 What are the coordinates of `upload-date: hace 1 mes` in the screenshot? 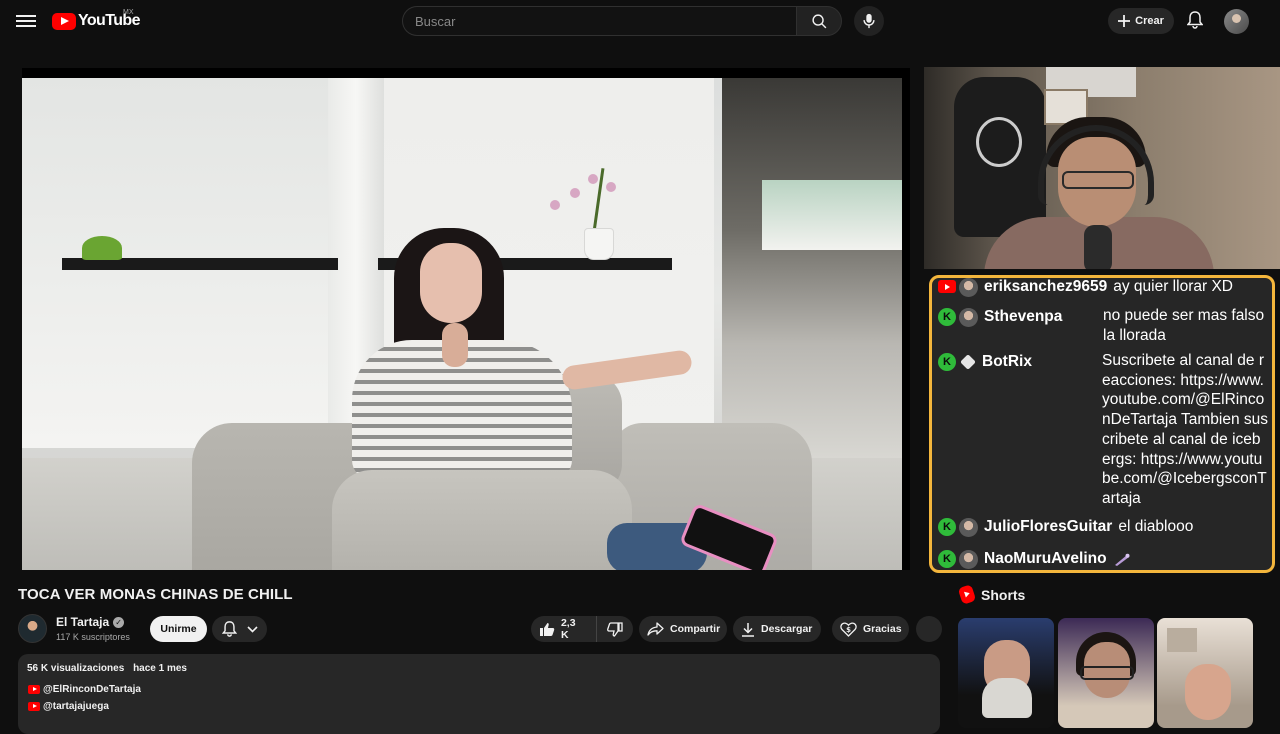 It's located at (160, 668).